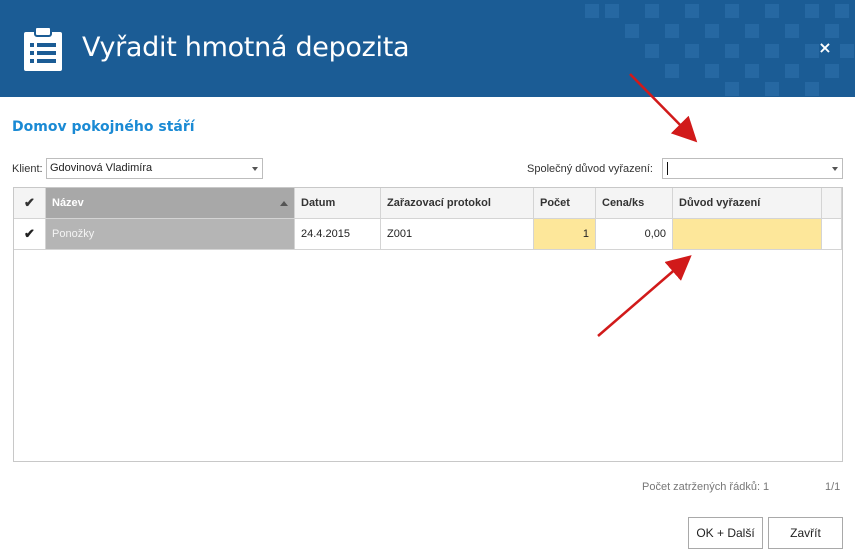  Describe the element at coordinates (565, 234) in the screenshot. I see `cell-count: 1` at that location.